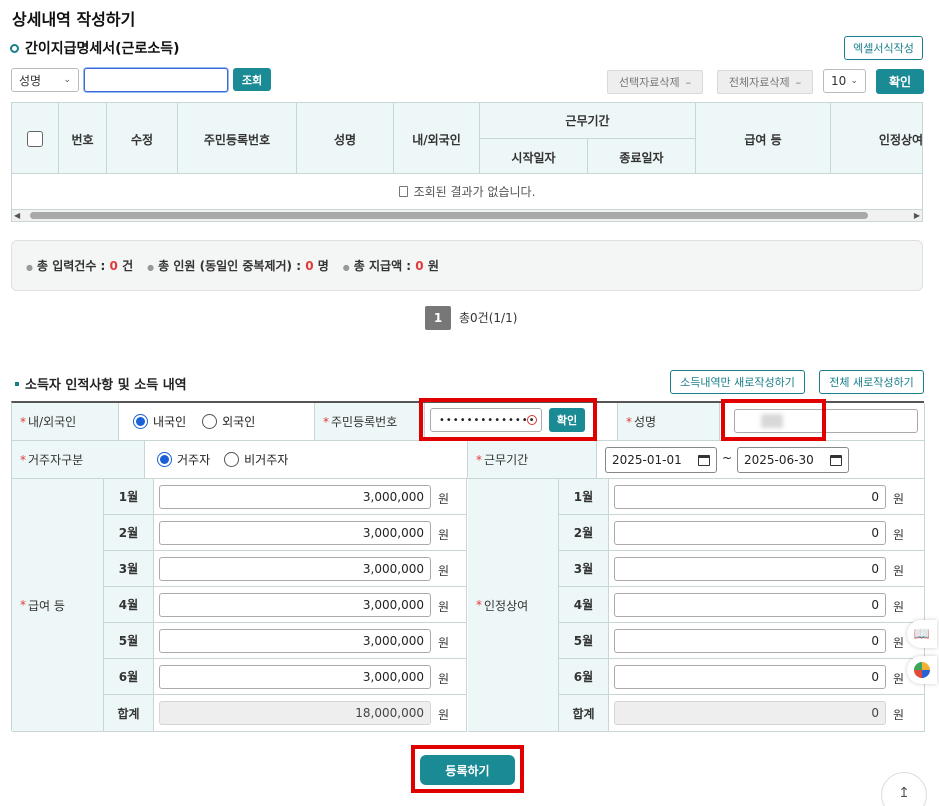 The width and height of the screenshot is (939, 806). I want to click on col-bonus: 인정상여, so click(900, 139).